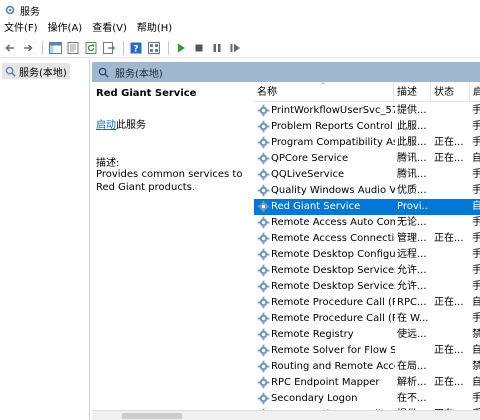 This screenshot has height=420, width=480. I want to click on gear-window-icon, so click(10, 10).